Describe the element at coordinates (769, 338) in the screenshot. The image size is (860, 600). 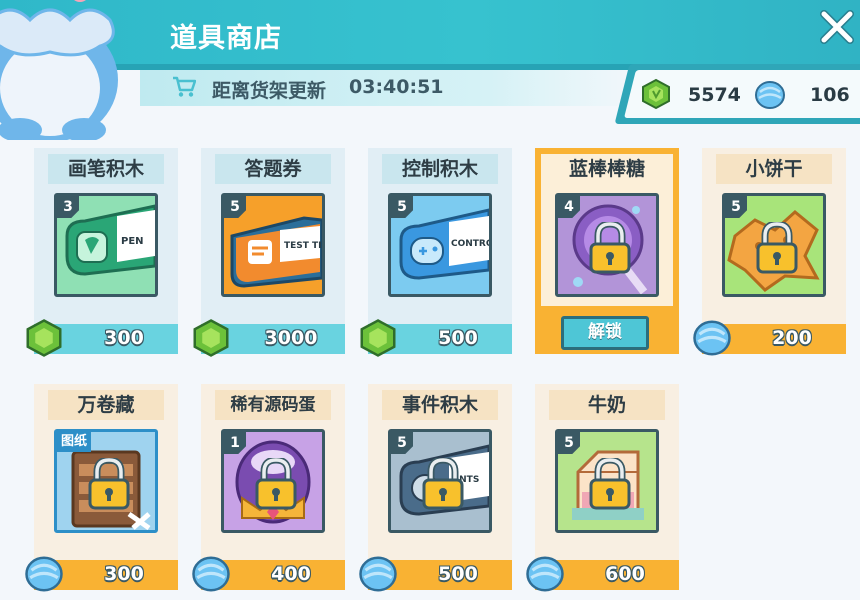
I see `price-bar: 200` at that location.